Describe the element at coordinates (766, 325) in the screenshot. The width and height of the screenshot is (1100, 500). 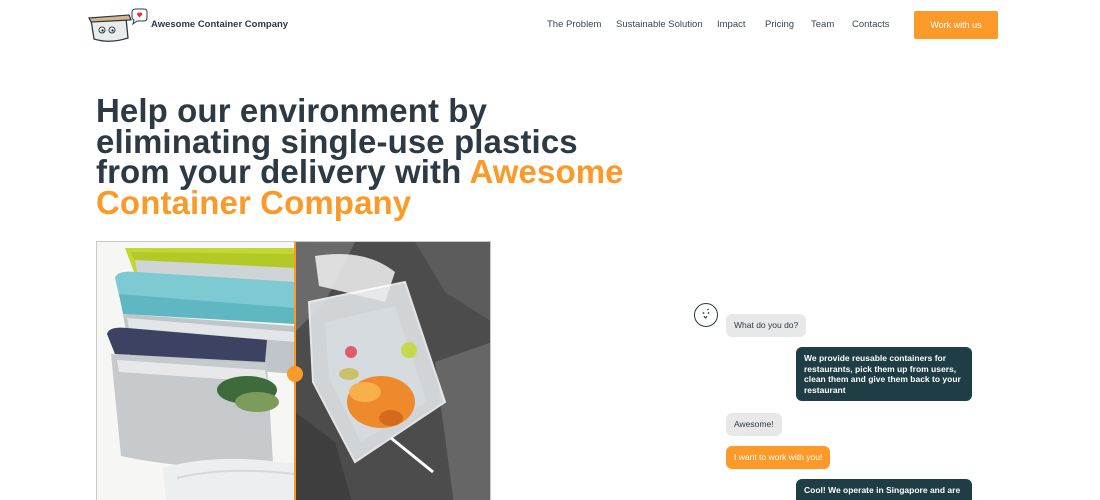
I see `chat-message-question: What do you do?` at that location.